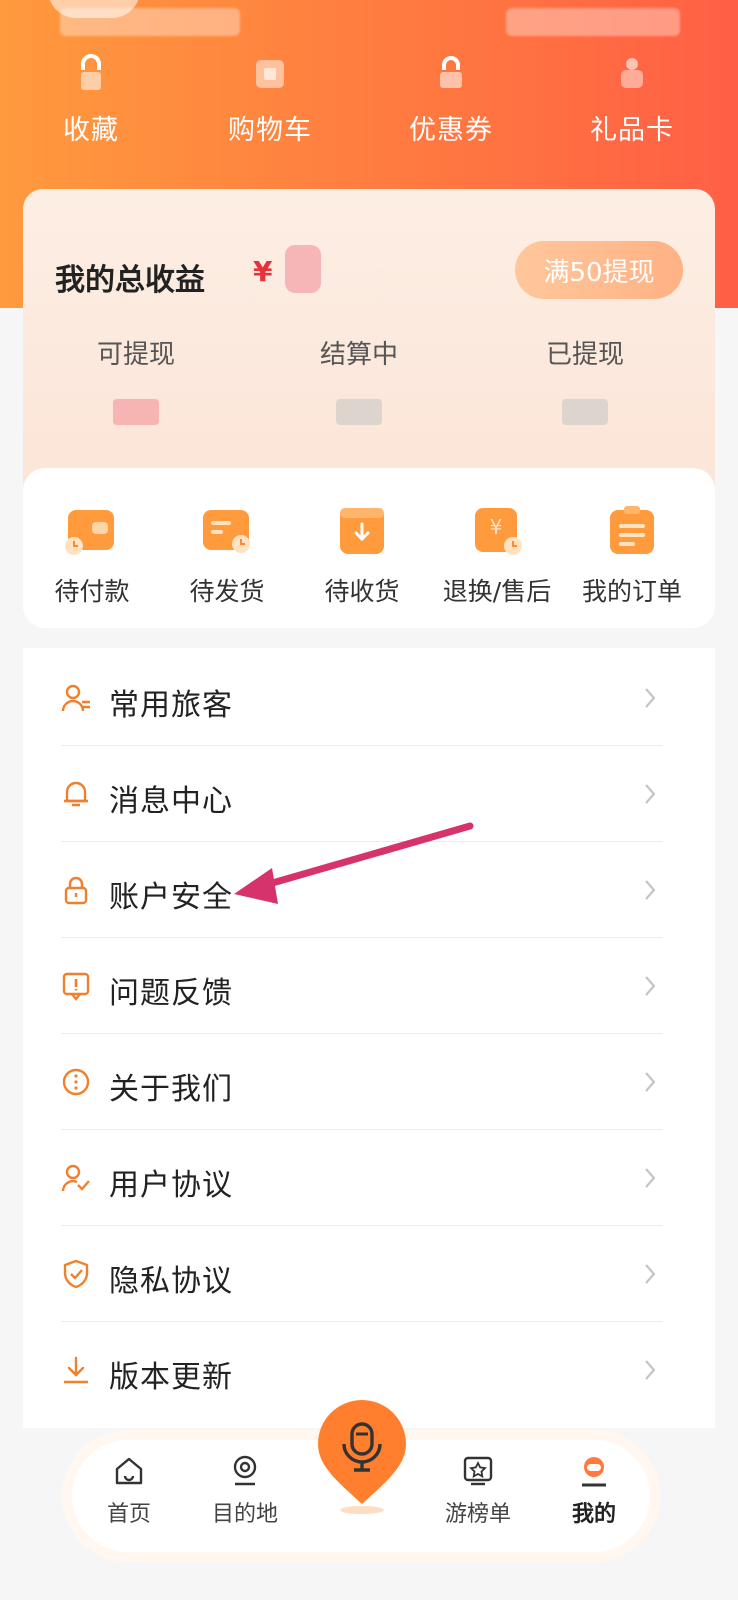  What do you see at coordinates (632, 73) in the screenshot?
I see `gift-card-icon` at bounding box center [632, 73].